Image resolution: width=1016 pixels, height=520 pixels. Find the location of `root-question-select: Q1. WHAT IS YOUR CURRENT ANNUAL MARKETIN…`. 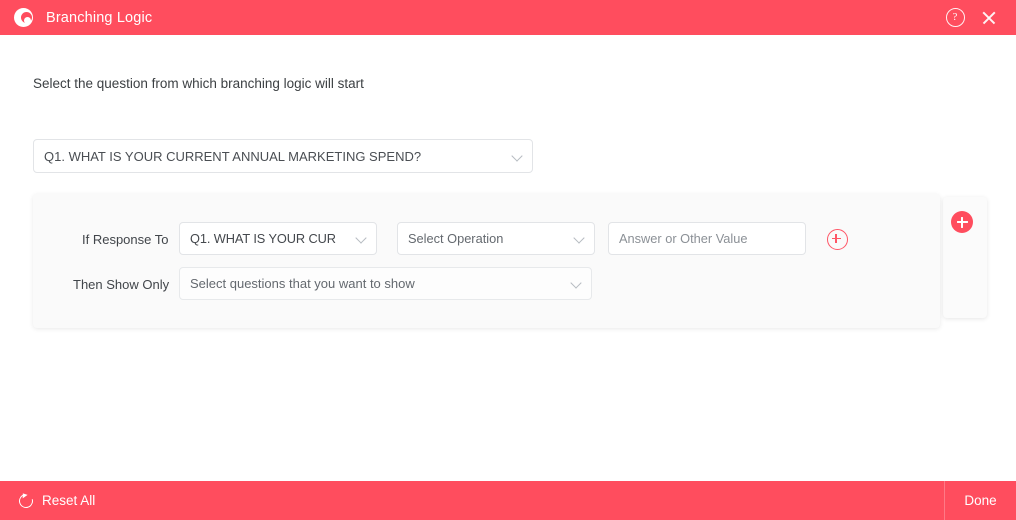

root-question-select: Q1. WHAT IS YOUR CURRENT ANNUAL MARKETIN… is located at coordinates (283, 156).